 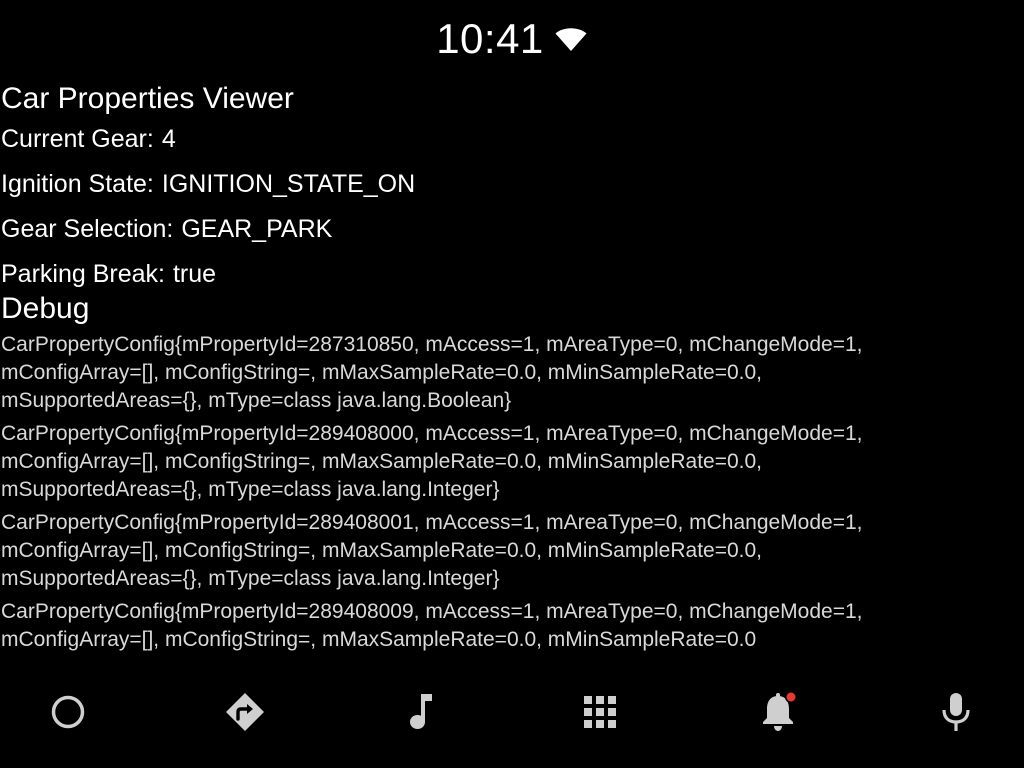 I want to click on voice-assistant-button, so click(x=956, y=712).